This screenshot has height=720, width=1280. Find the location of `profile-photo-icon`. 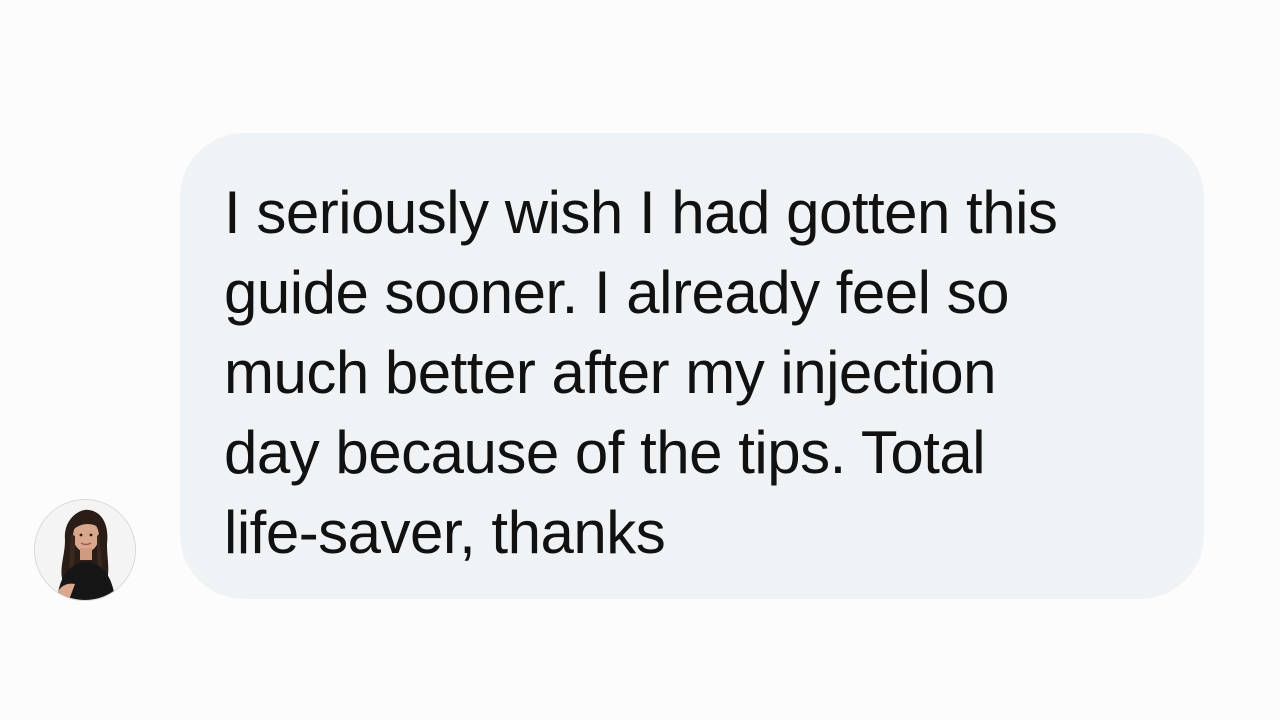

profile-photo-icon is located at coordinates (85, 550).